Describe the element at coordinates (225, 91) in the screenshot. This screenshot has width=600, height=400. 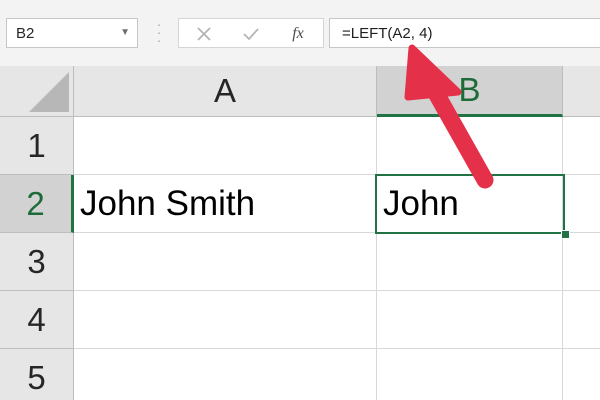
I see `column-header-a: A` at that location.